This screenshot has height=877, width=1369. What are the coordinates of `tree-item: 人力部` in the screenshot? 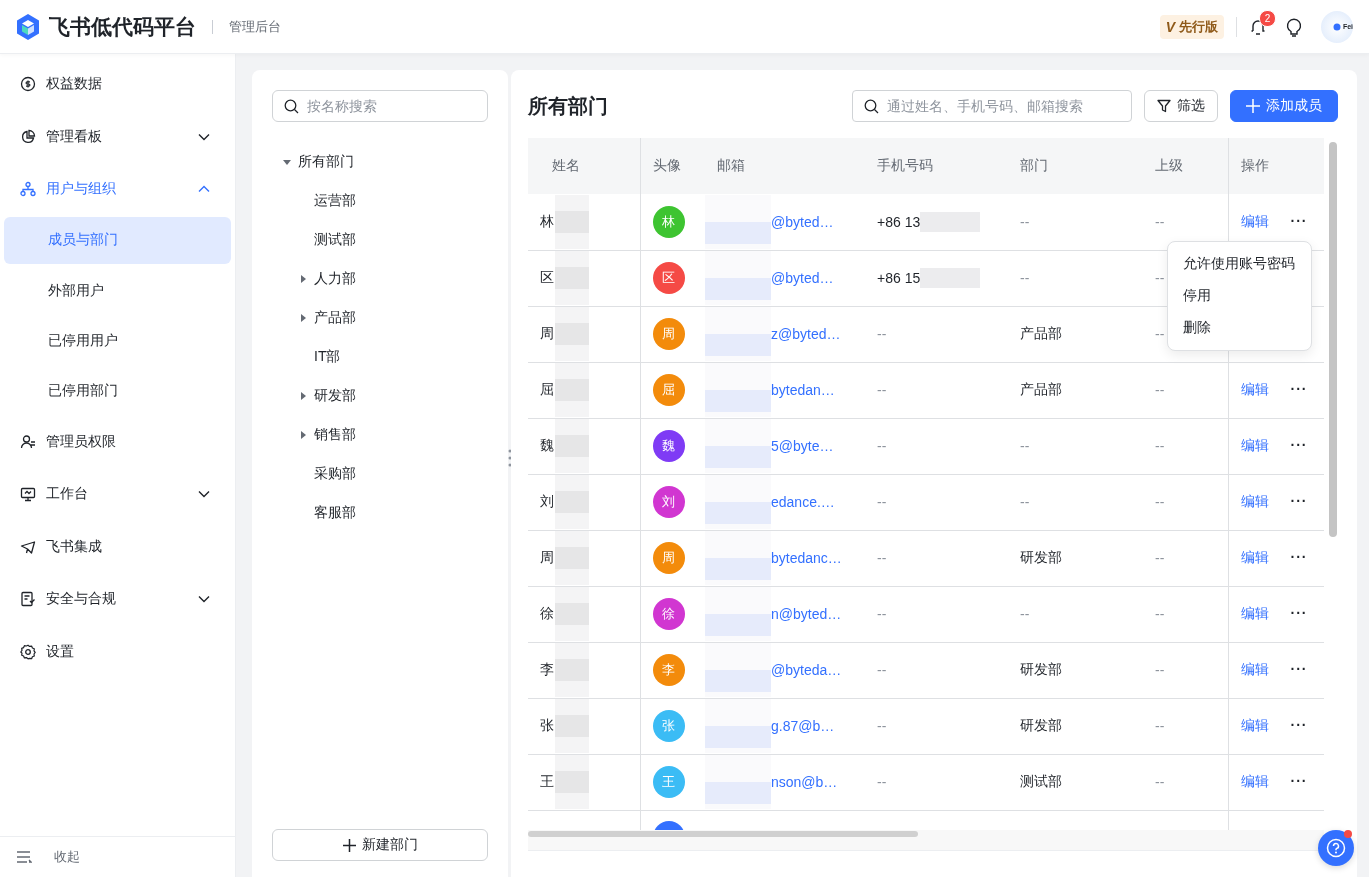 It's located at (335, 278).